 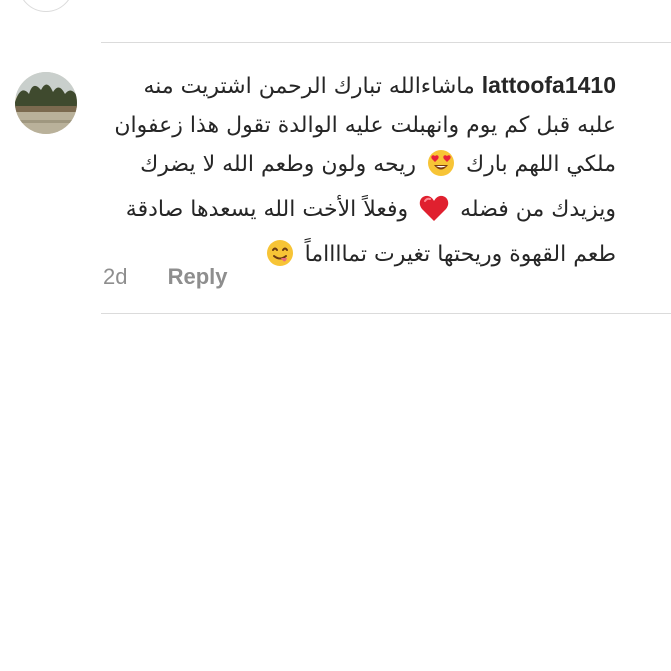 What do you see at coordinates (278, 164) in the screenshot?
I see `comment-text-3b: ريحه ولون وطعم الله لا يضرك` at bounding box center [278, 164].